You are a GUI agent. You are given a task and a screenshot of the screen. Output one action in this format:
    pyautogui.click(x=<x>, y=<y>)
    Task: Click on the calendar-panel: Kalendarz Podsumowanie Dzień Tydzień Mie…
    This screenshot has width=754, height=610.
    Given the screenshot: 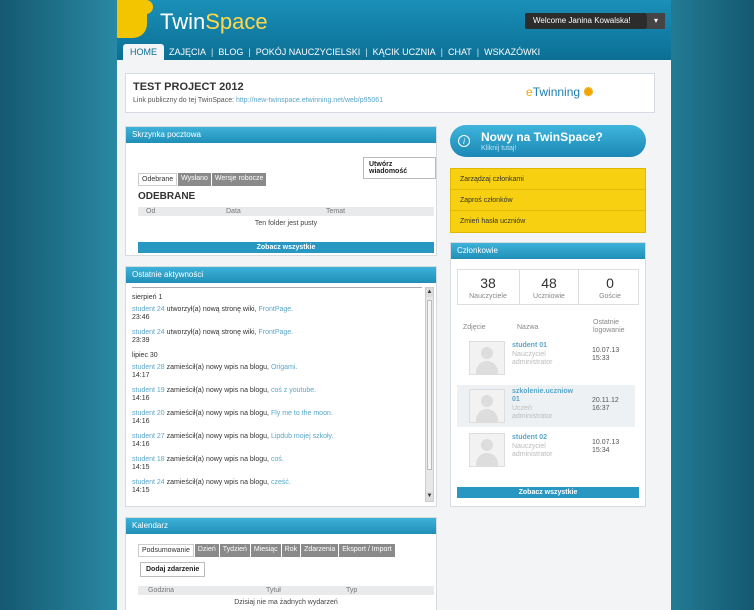 What is the action you would take?
    pyautogui.click(x=281, y=563)
    